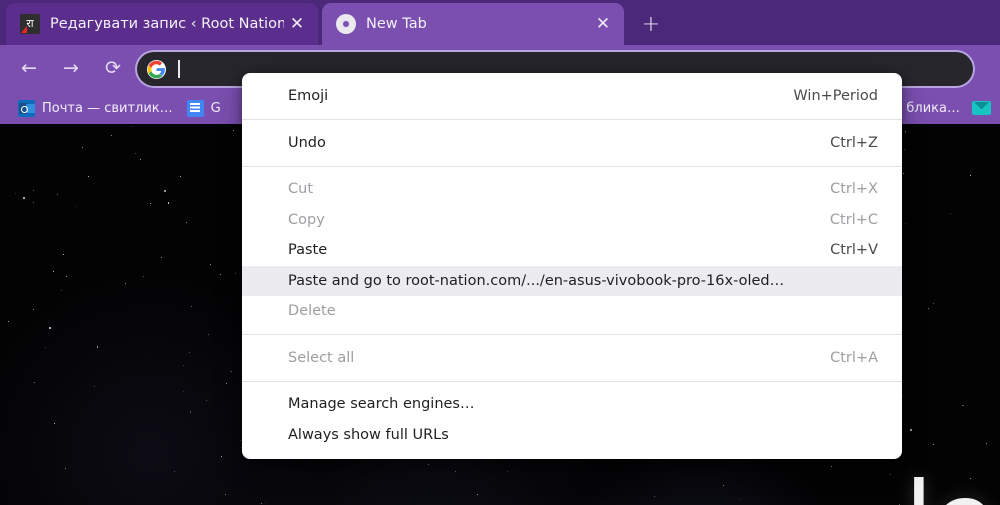 The width and height of the screenshot is (1000, 505). Describe the element at coordinates (321, 357) in the screenshot. I see `menu-item-label: Select all` at that location.